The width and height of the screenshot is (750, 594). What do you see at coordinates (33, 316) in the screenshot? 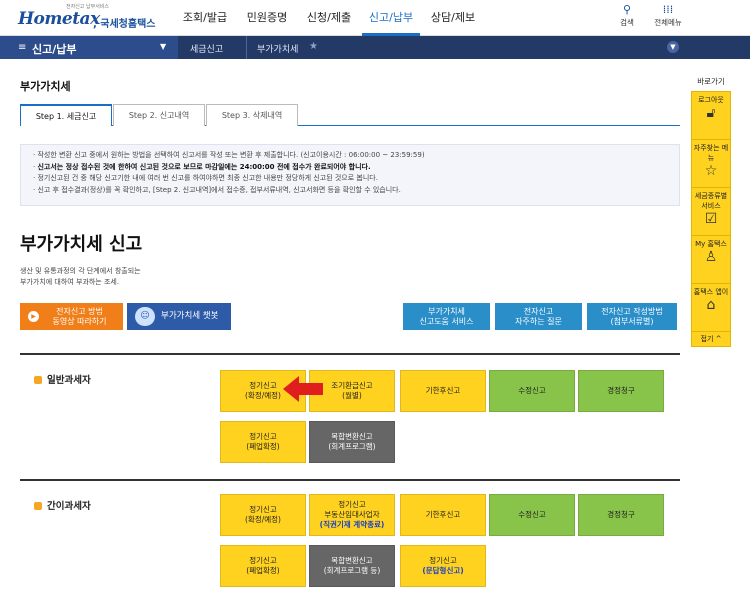
I see `play-icon: ▶` at bounding box center [33, 316].